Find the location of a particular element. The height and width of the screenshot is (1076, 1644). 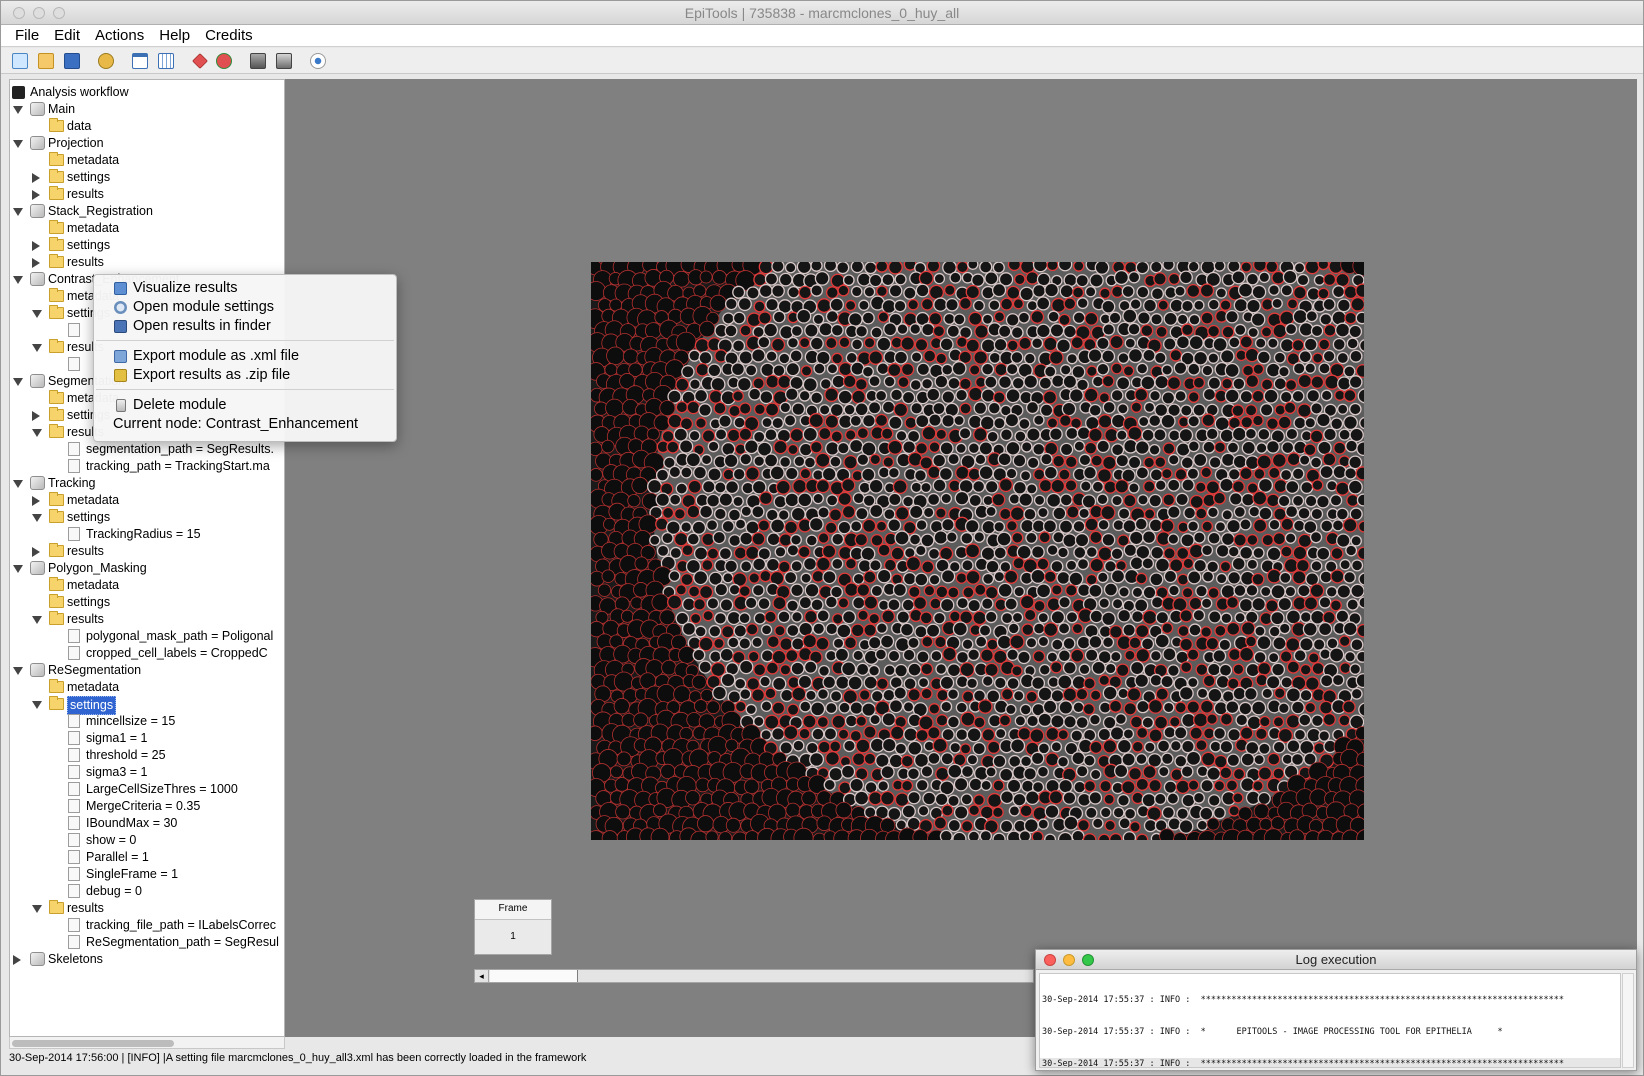

add-check-icon is located at coordinates (224, 61).